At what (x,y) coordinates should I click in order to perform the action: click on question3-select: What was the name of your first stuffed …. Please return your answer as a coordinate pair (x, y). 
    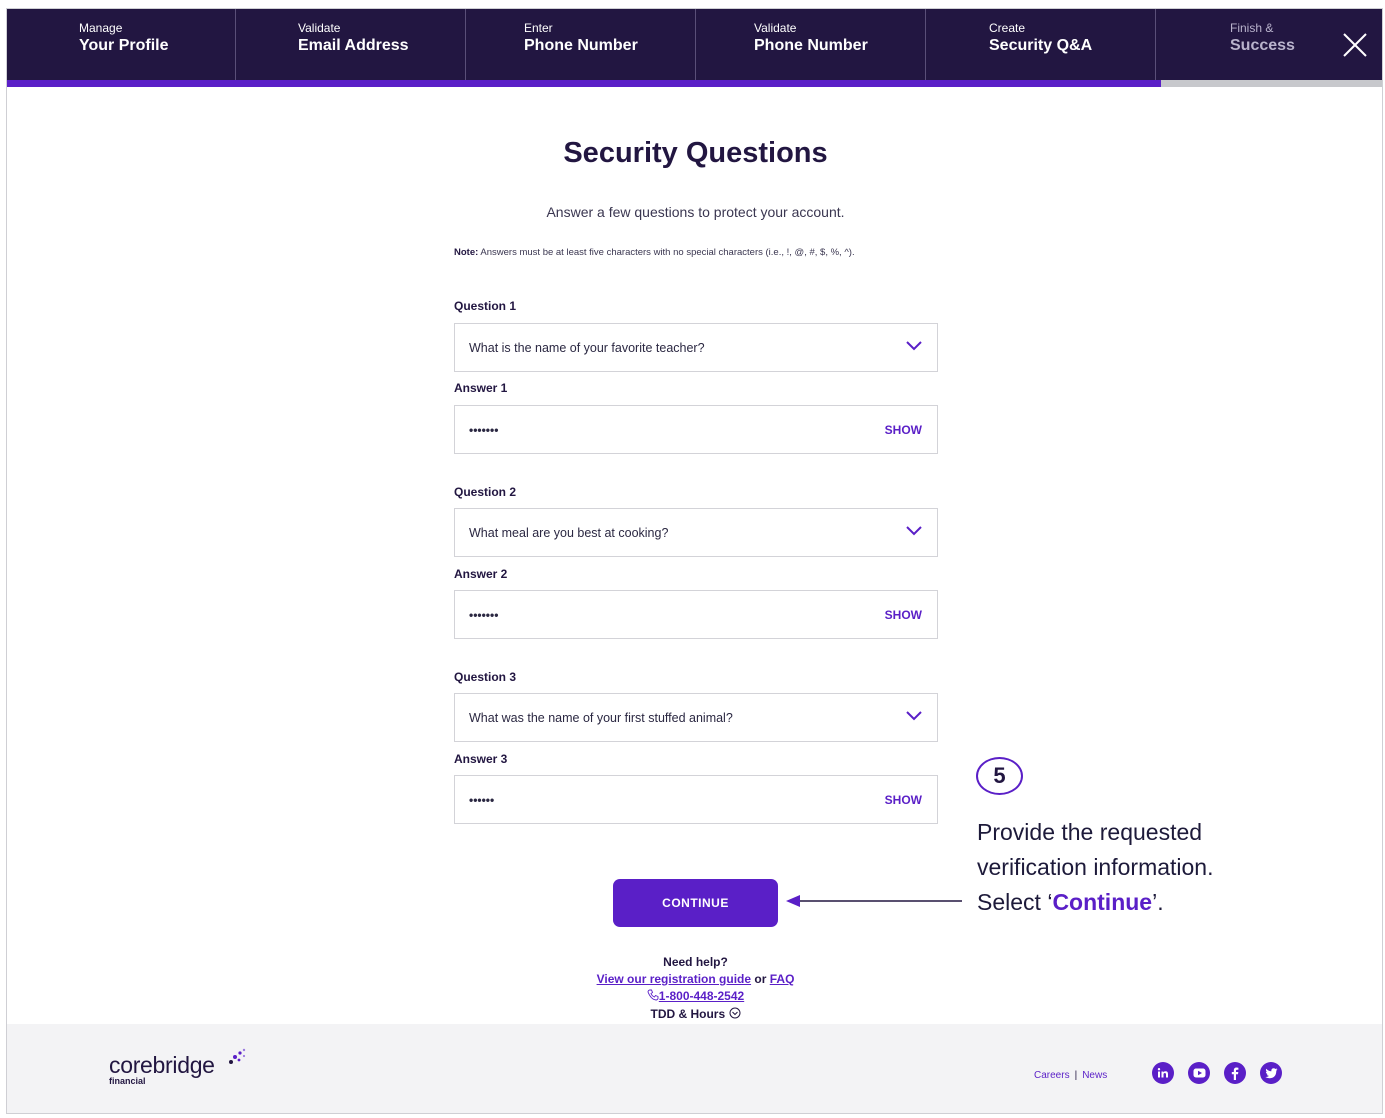
    Looking at the image, I should click on (696, 717).